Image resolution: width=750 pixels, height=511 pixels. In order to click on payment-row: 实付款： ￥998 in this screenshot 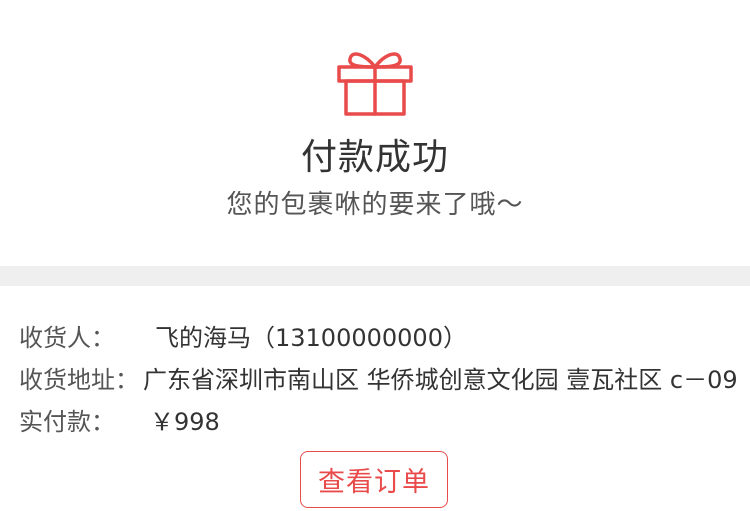, I will do `click(119, 419)`.